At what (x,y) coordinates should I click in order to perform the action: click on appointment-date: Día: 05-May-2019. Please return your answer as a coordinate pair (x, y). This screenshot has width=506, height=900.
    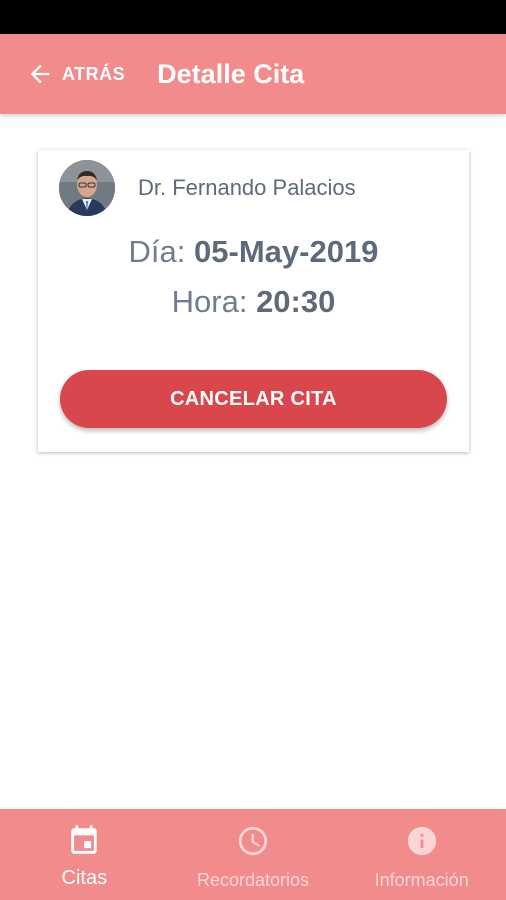
    Looking at the image, I should click on (253, 252).